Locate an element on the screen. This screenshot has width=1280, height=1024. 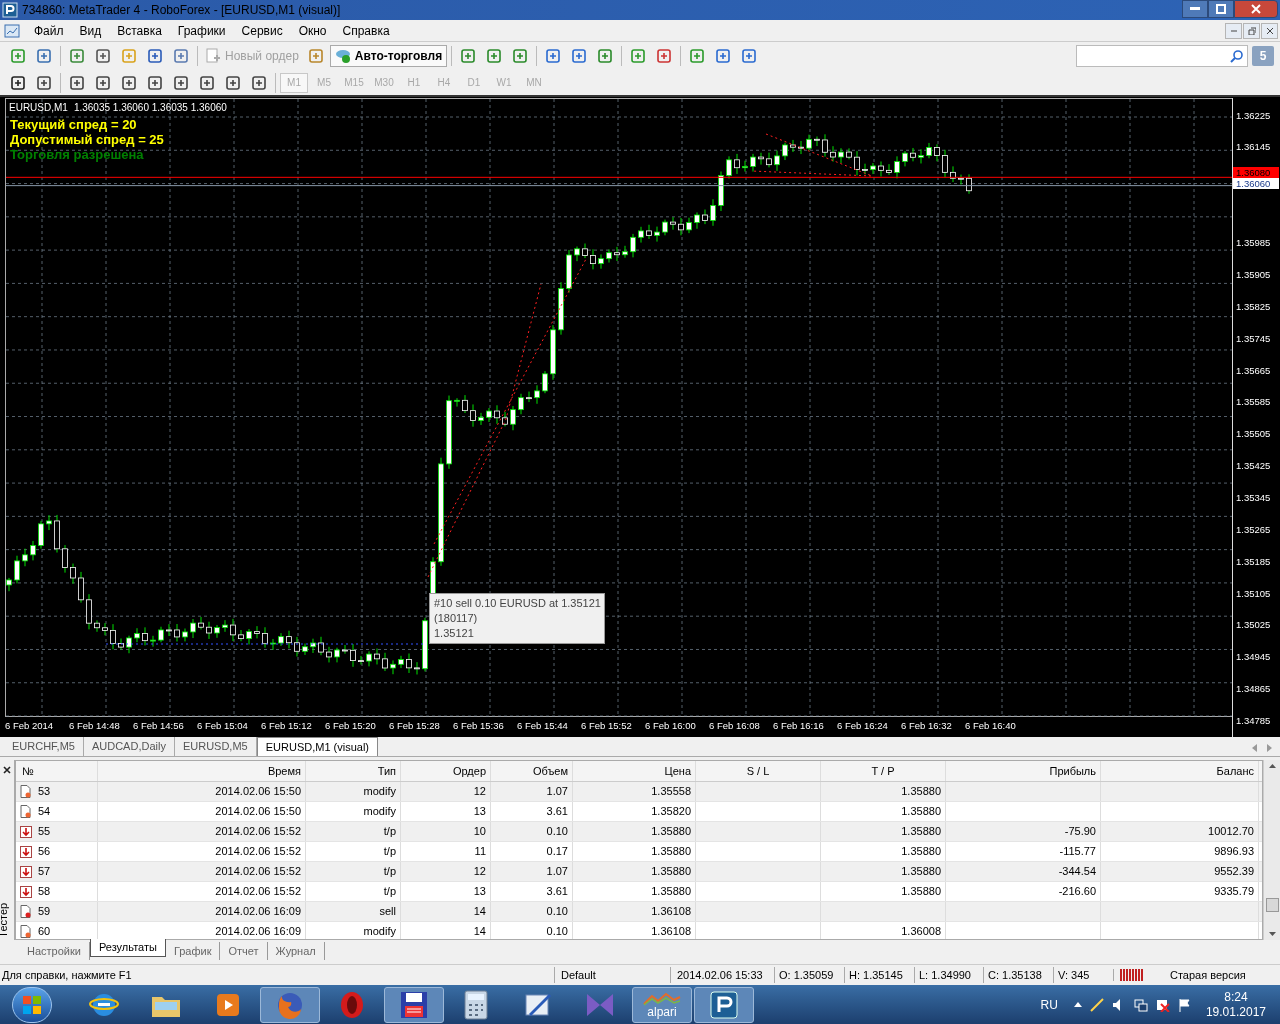
menu-item: Вставка is located at coordinates (139, 30).